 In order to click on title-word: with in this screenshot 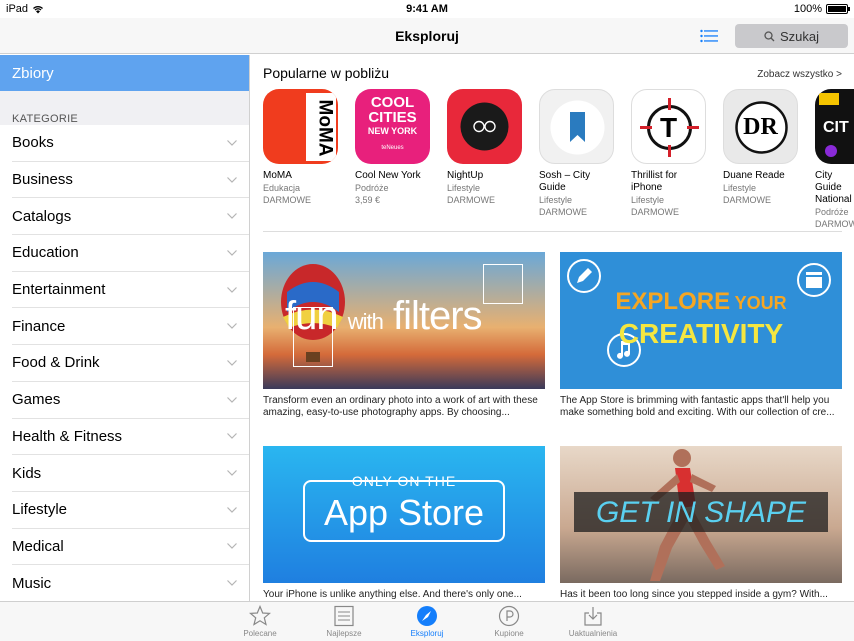, I will do `click(365, 321)`.